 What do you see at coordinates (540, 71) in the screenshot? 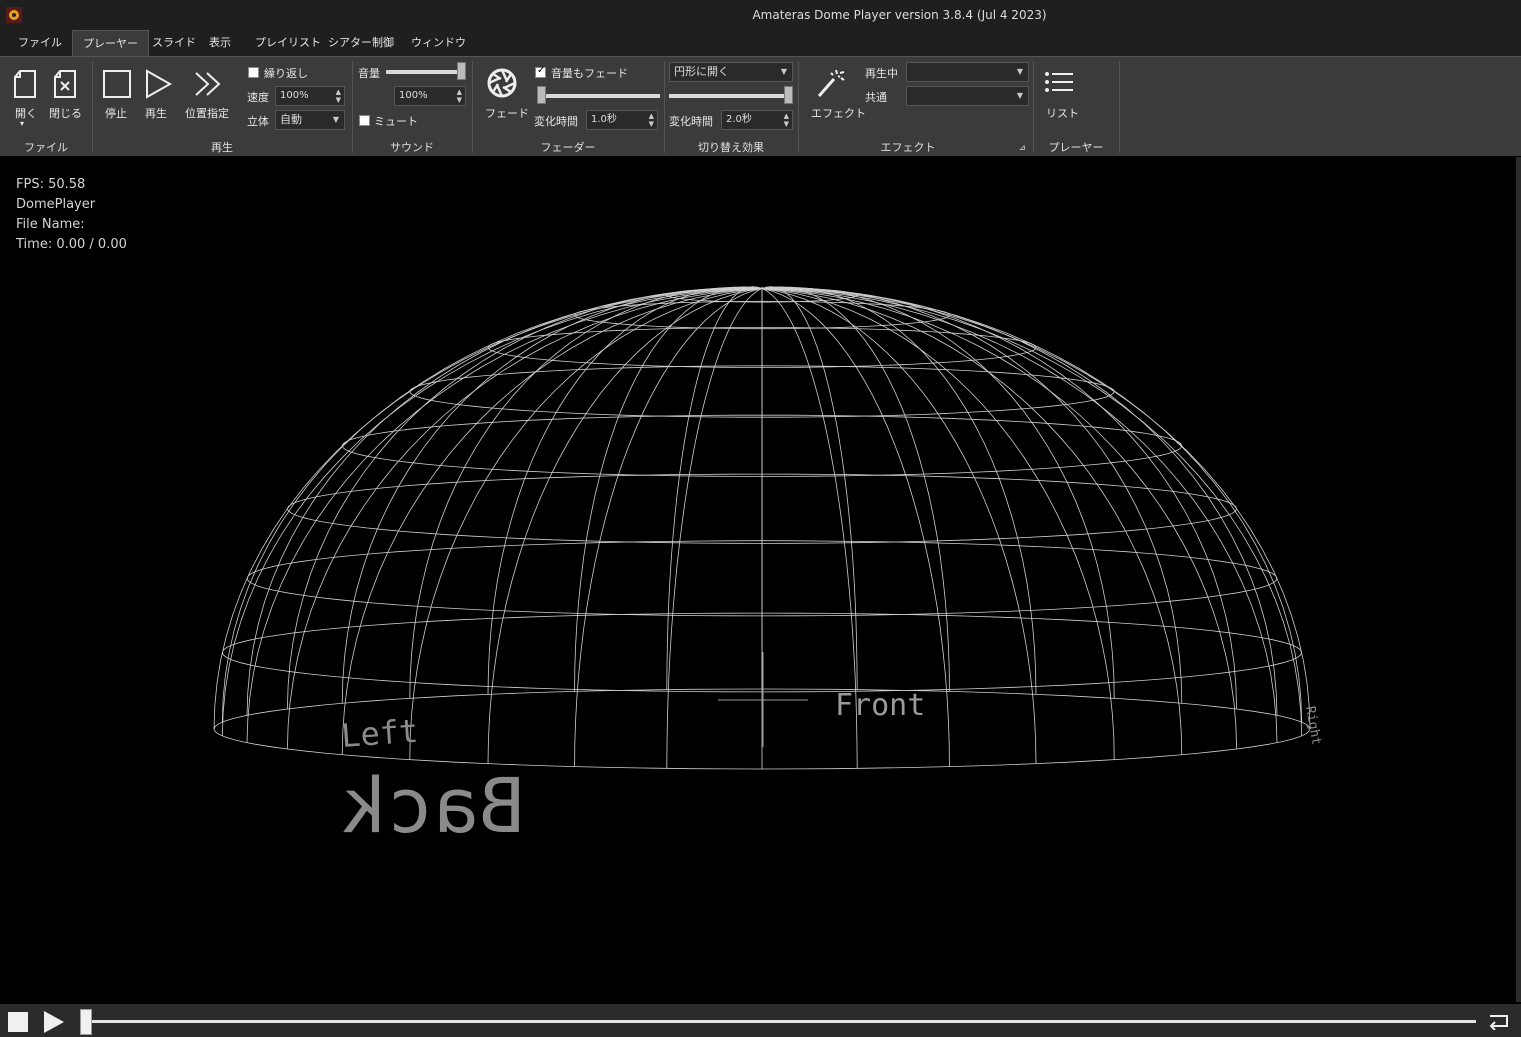
I see `fade-volume-checkbox` at bounding box center [540, 71].